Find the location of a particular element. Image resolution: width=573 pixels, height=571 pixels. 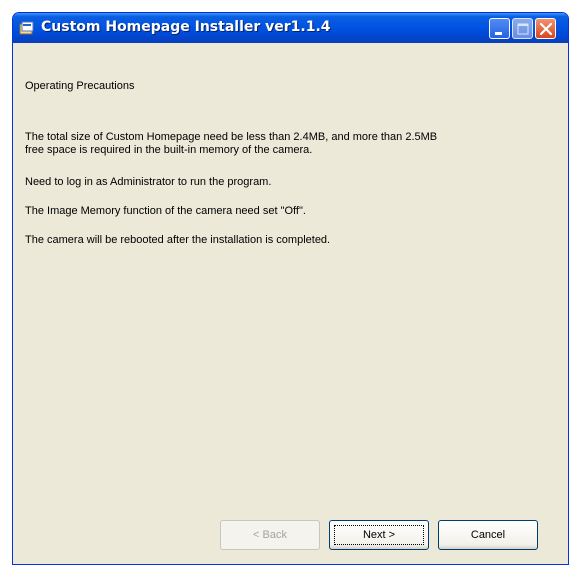

close-button is located at coordinates (545, 28).